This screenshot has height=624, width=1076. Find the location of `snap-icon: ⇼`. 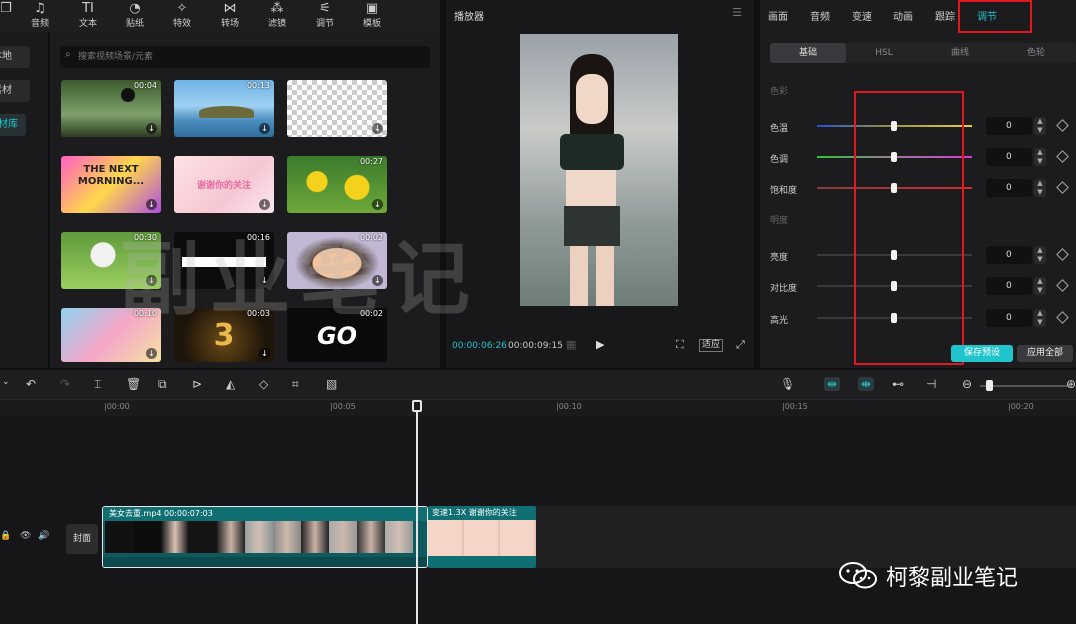

snap-icon: ⇼ is located at coordinates (866, 384).